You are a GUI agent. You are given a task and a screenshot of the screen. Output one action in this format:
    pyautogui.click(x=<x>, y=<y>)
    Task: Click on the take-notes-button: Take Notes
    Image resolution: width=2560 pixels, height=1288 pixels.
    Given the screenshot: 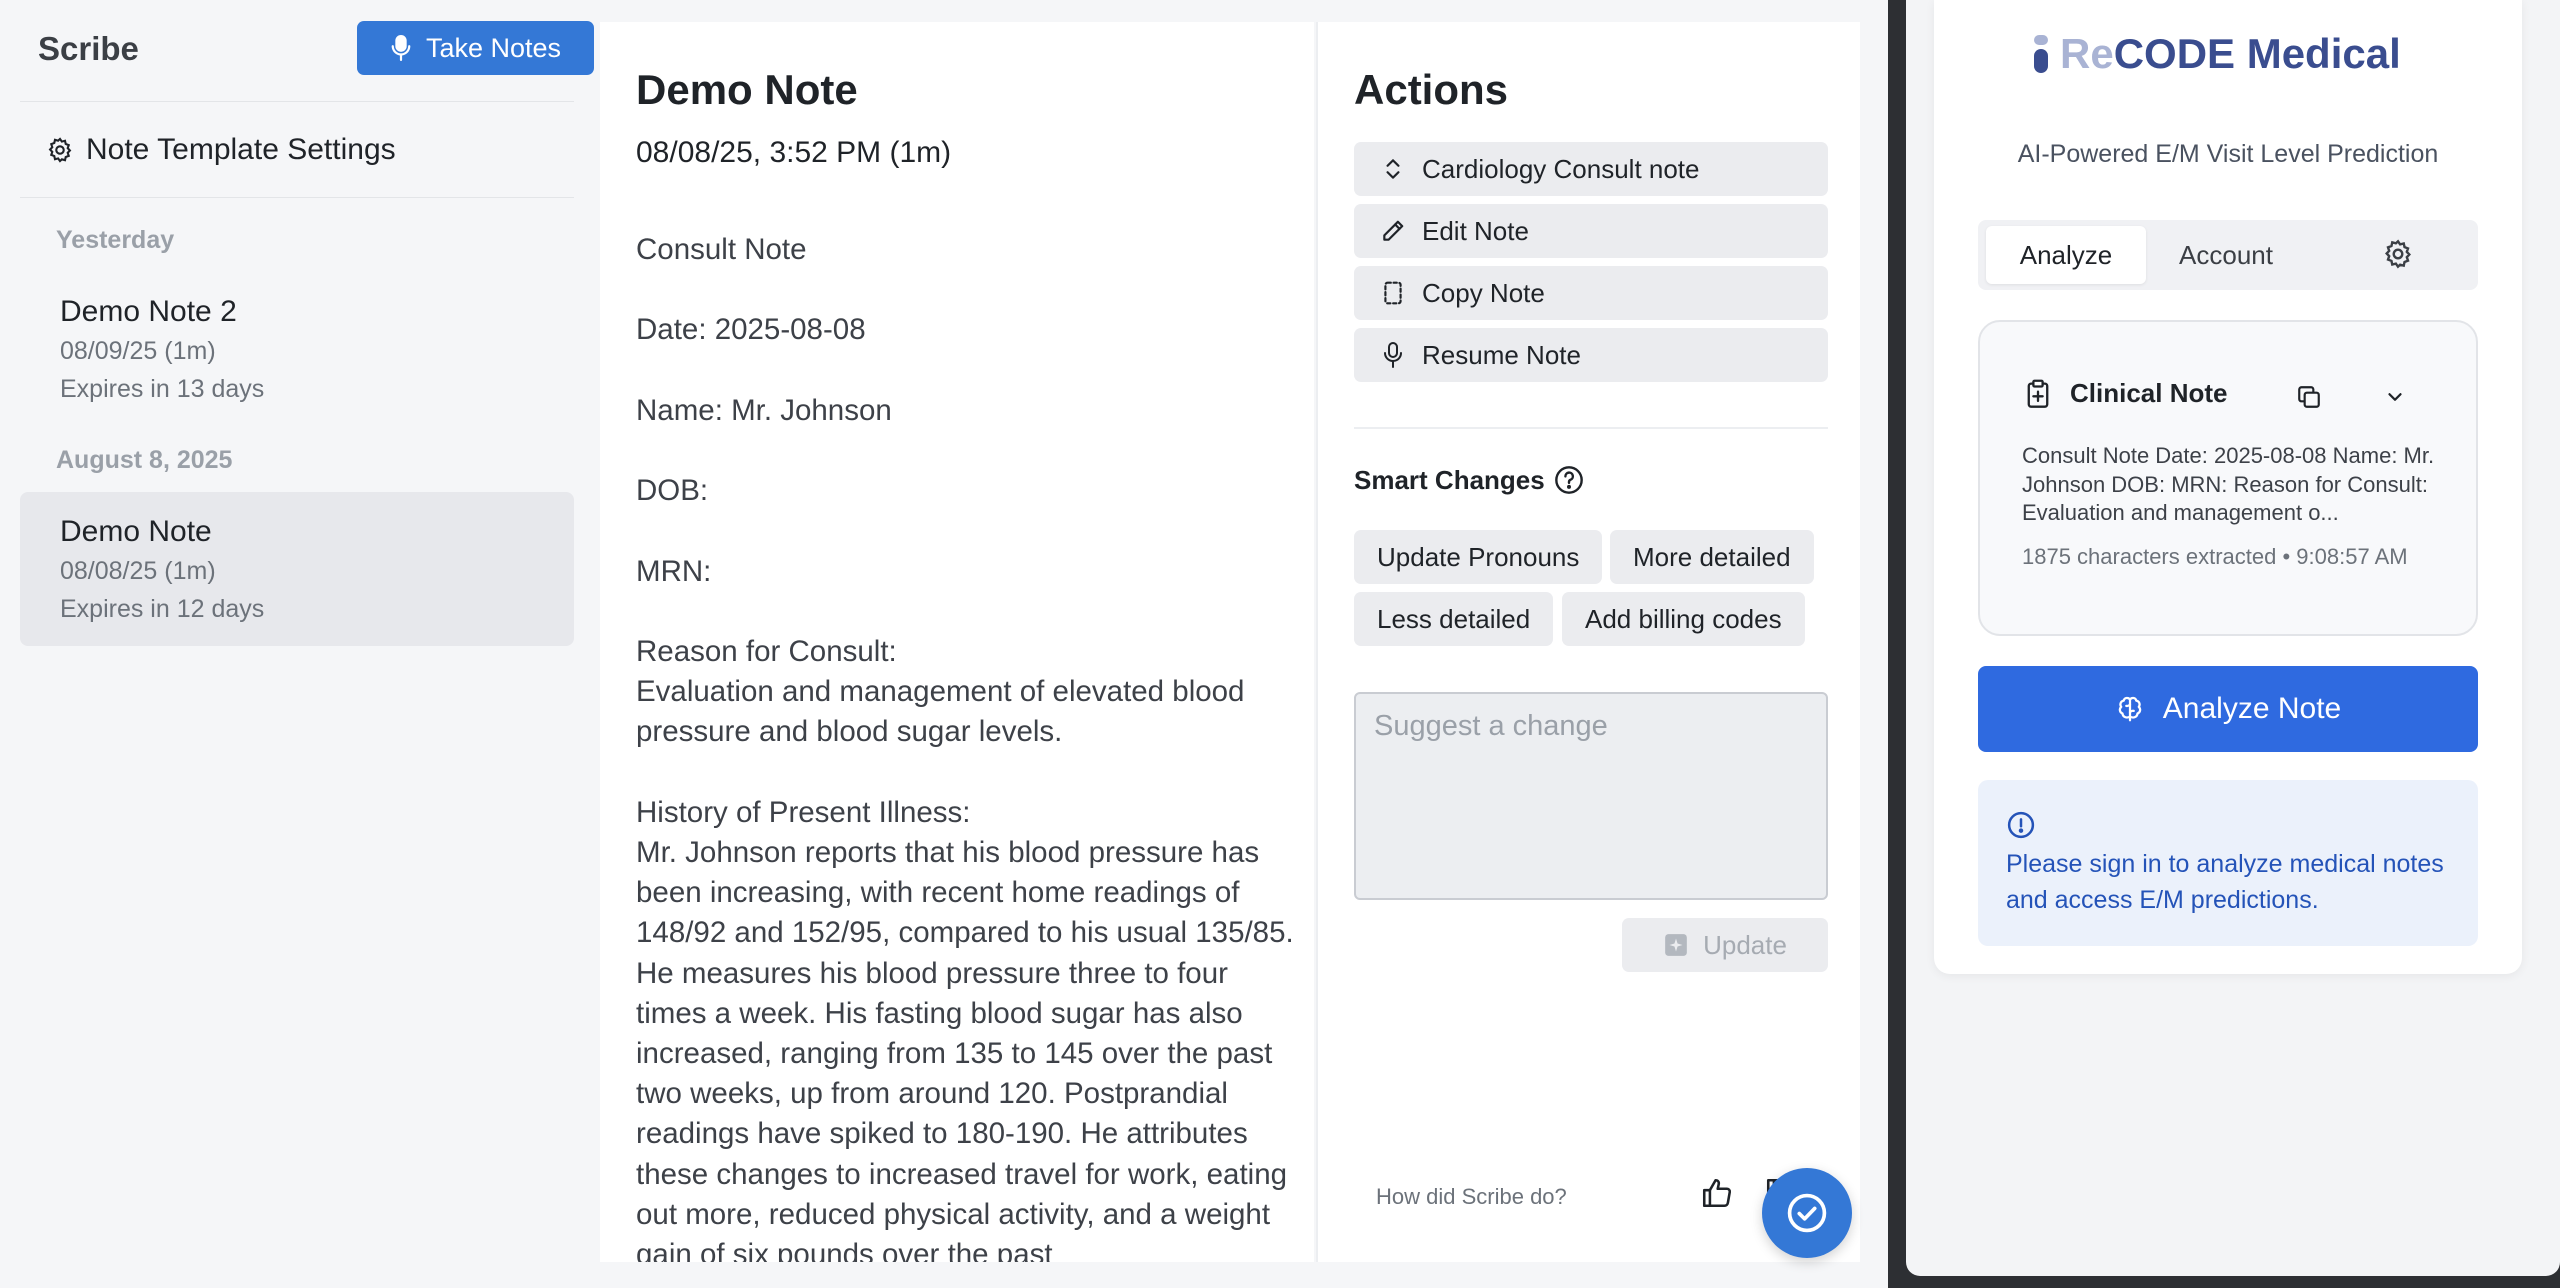 What is the action you would take?
    pyautogui.click(x=475, y=48)
    